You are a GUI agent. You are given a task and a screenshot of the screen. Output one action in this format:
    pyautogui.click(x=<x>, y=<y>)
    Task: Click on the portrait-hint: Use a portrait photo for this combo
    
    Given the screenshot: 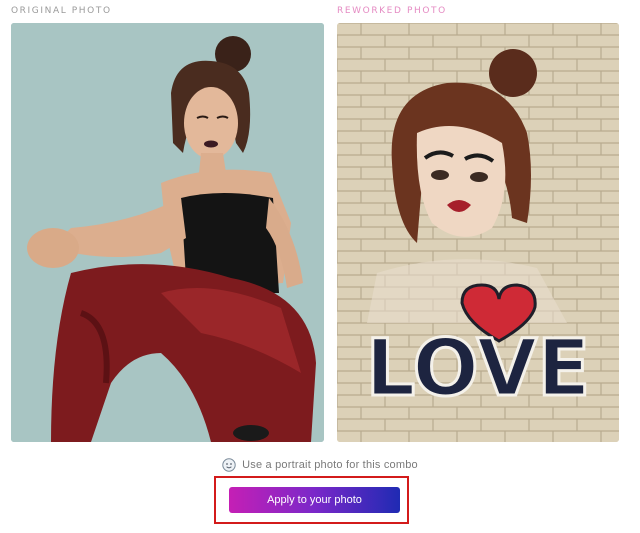 What is the action you would take?
    pyautogui.click(x=320, y=465)
    